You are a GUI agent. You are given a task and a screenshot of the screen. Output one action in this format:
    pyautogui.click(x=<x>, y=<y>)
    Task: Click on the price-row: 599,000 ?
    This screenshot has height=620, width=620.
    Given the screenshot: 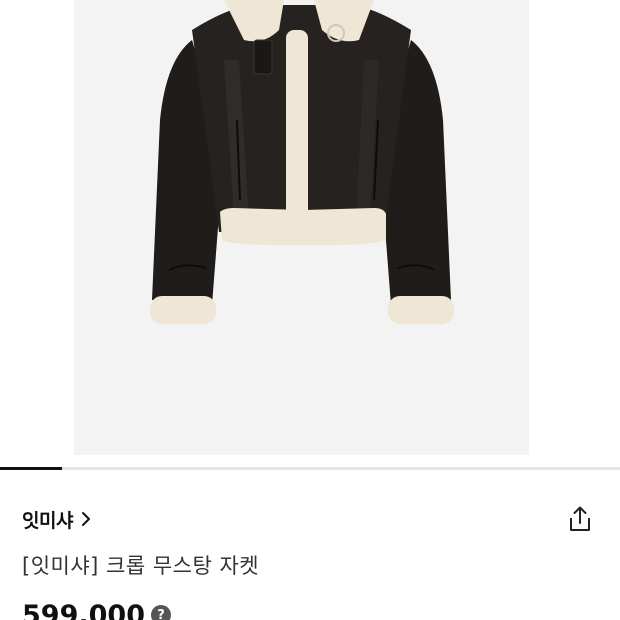 What is the action you would take?
    pyautogui.click(x=96, y=610)
    